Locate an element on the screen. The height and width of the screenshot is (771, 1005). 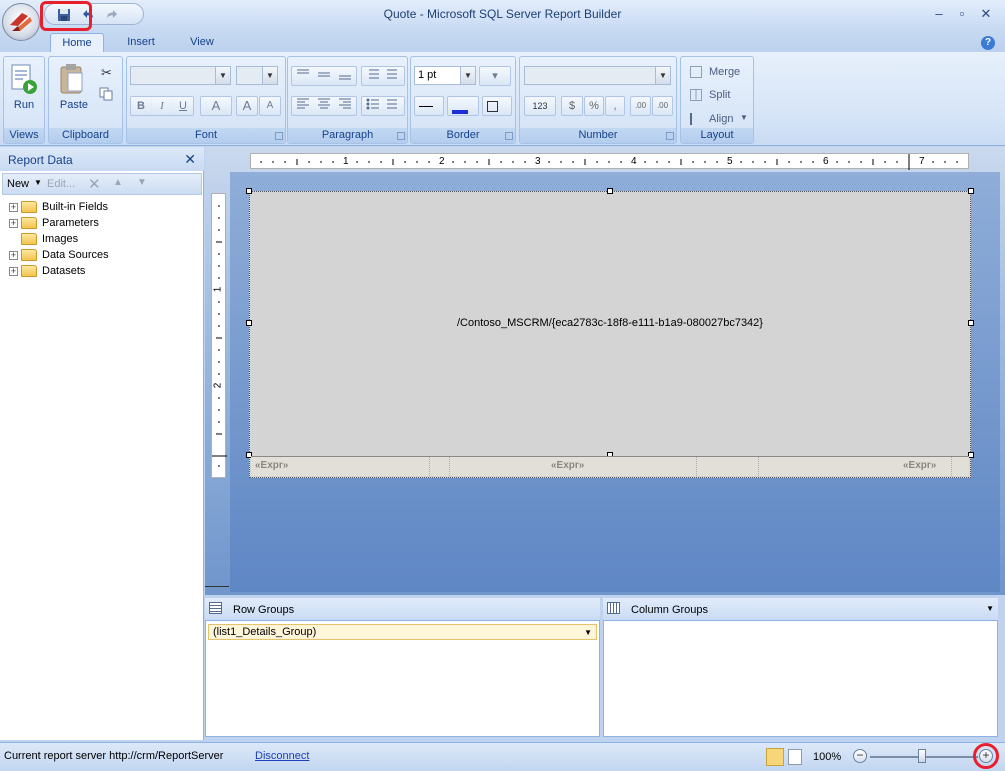
comma-button: , is located at coordinates (615, 106).